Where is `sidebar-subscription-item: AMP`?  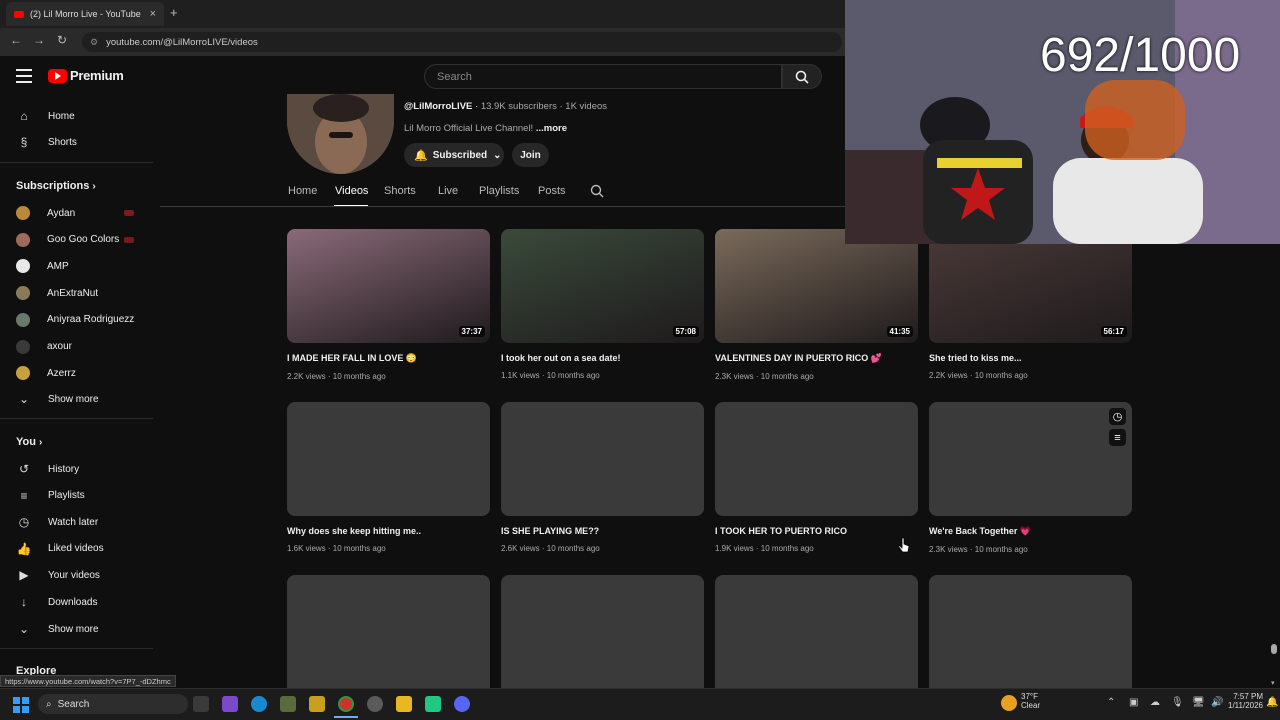 sidebar-subscription-item: AMP is located at coordinates (42, 266).